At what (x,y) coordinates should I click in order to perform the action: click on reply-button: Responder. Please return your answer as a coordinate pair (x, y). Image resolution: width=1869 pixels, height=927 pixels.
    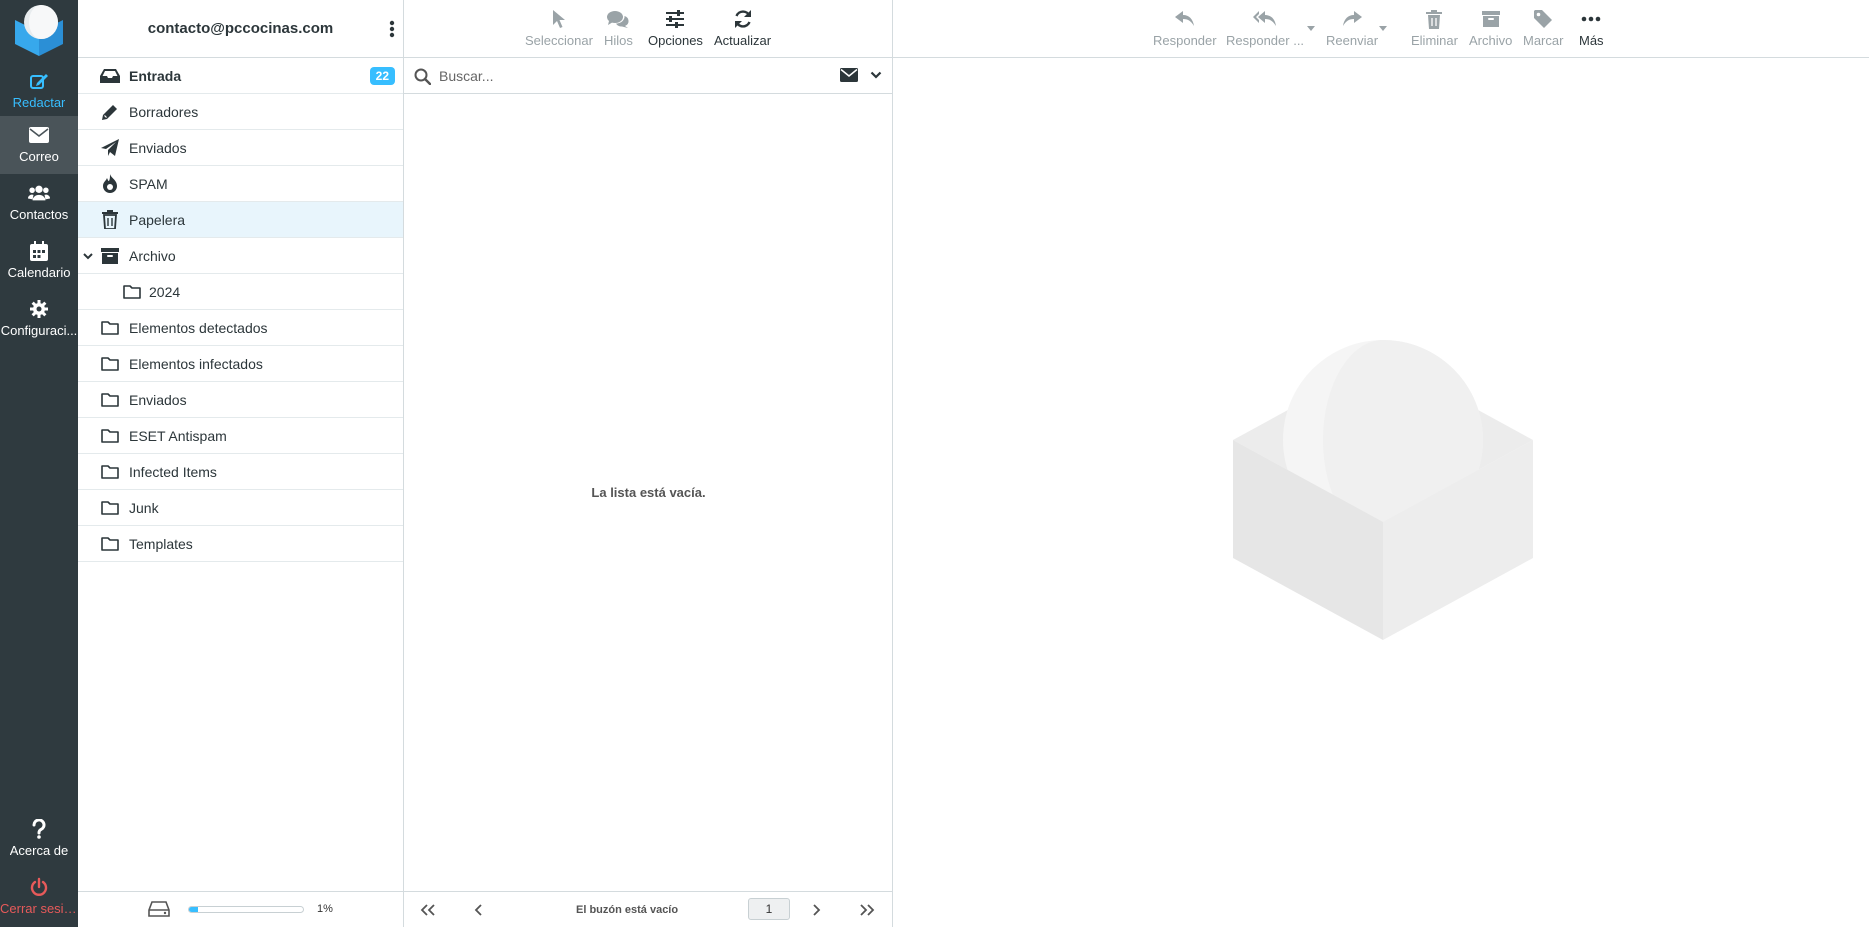
    Looking at the image, I should click on (1185, 28).